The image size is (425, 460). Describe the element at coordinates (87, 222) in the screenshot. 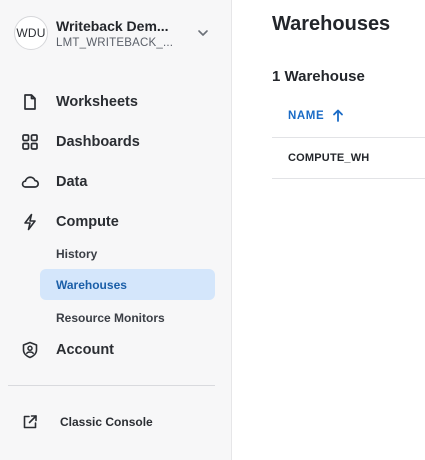

I see `nav-compute-label: Compute` at that location.